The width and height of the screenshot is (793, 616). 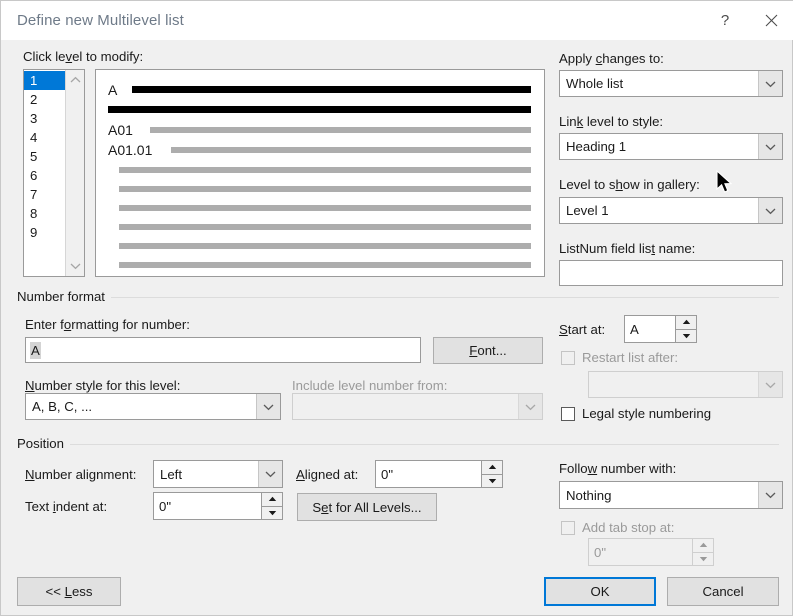 I want to click on number-alignment-value: Left, so click(x=171, y=474).